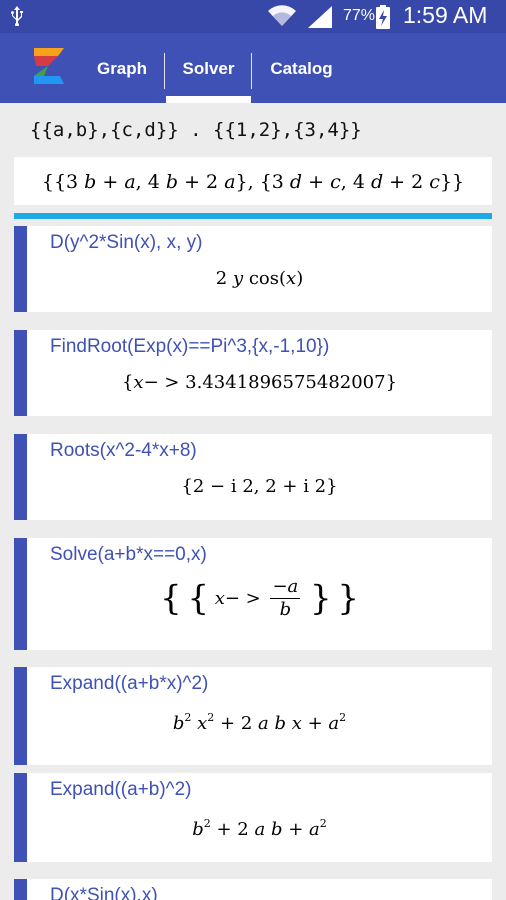 The image size is (506, 900). What do you see at coordinates (253, 216) in the screenshot?
I see `progress-line` at bounding box center [253, 216].